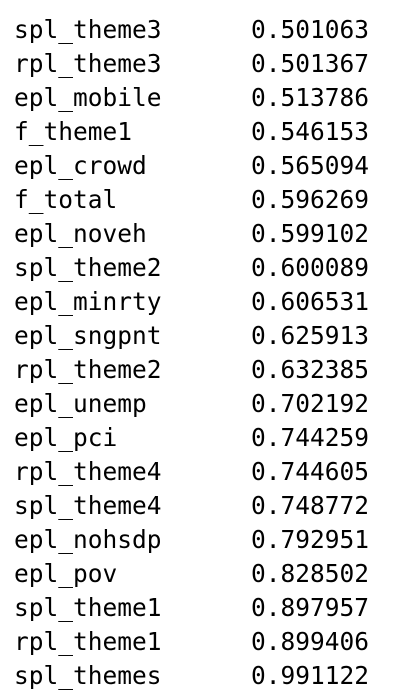 The image size is (410, 696). Describe the element at coordinates (205, 540) in the screenshot. I see `output-row: epl_nohsdp 0.792951` at that location.